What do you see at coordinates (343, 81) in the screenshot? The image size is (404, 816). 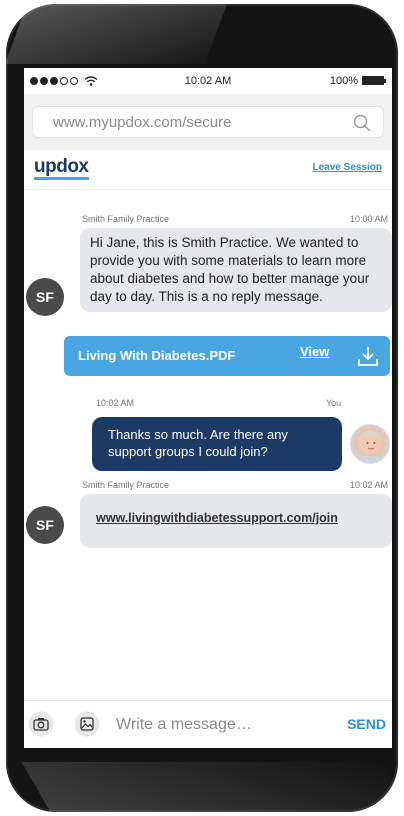 I see `battery-percent: 100%` at bounding box center [343, 81].